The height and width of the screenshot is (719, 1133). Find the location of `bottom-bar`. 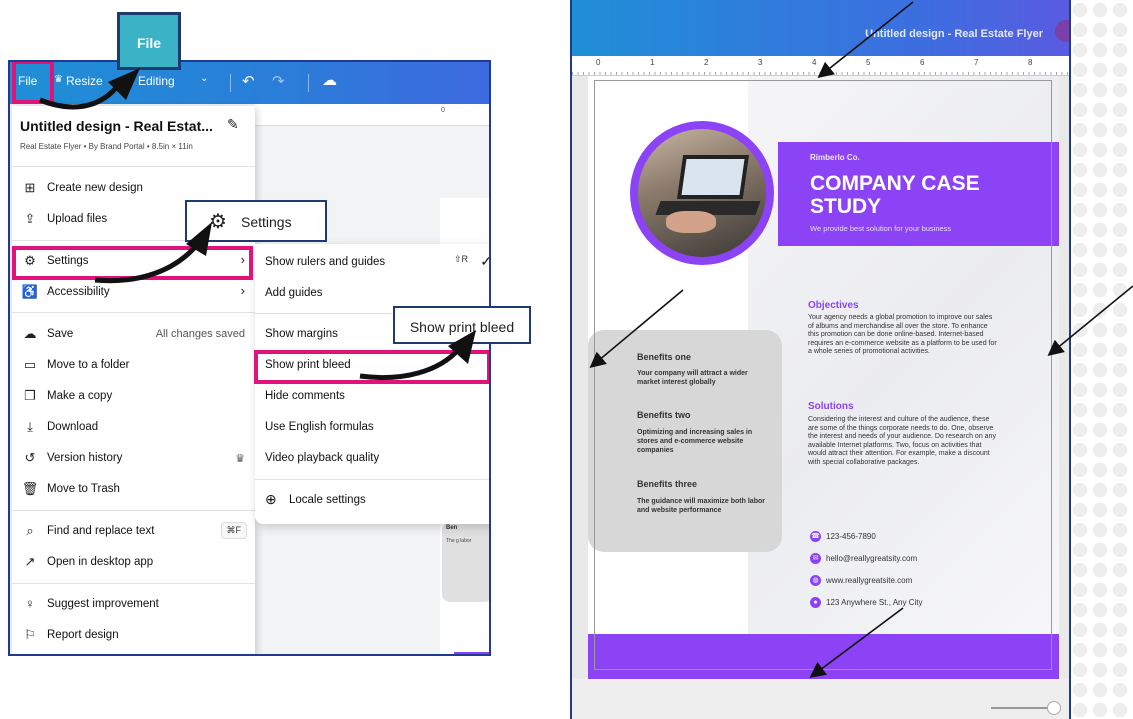

bottom-bar is located at coordinates (820, 699).